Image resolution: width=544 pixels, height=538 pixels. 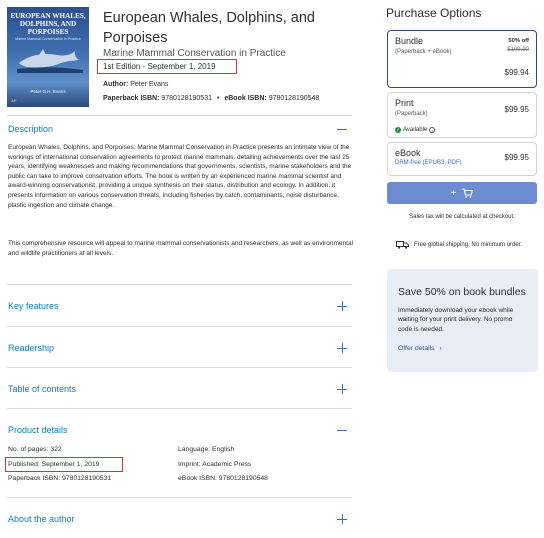 I want to click on add-to-cart-button: +, so click(x=462, y=193).